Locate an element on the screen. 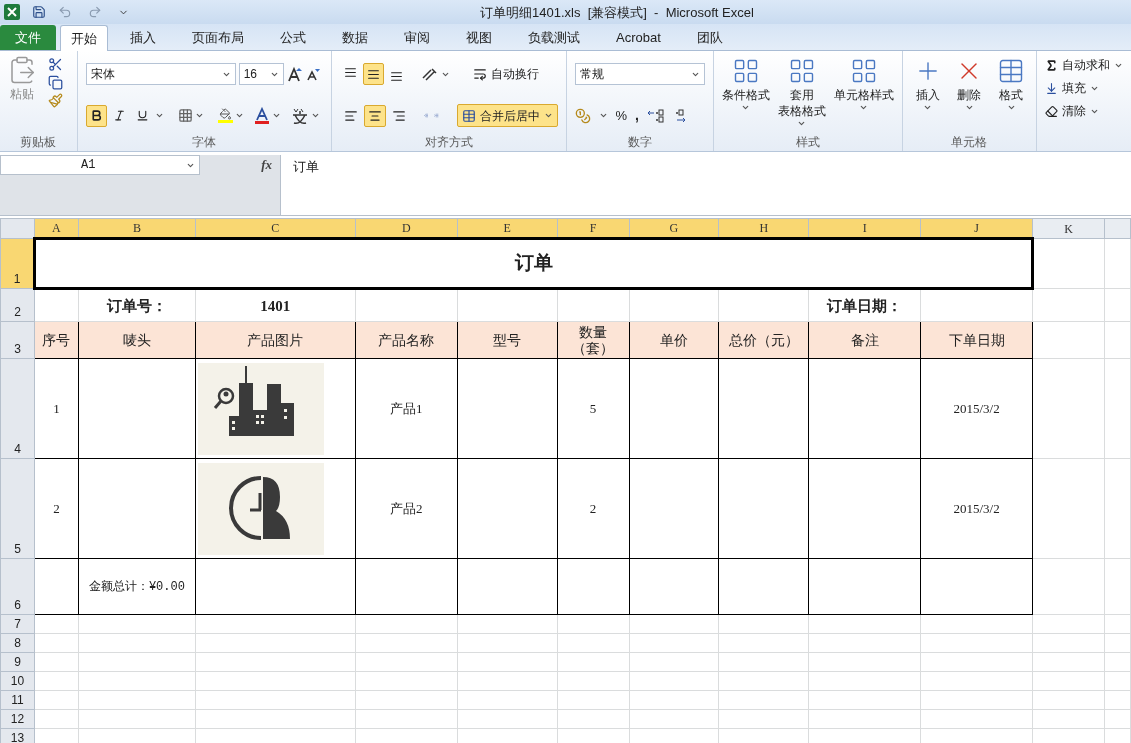 The width and height of the screenshot is (1131, 743). table-cell: 单价 is located at coordinates (674, 340).